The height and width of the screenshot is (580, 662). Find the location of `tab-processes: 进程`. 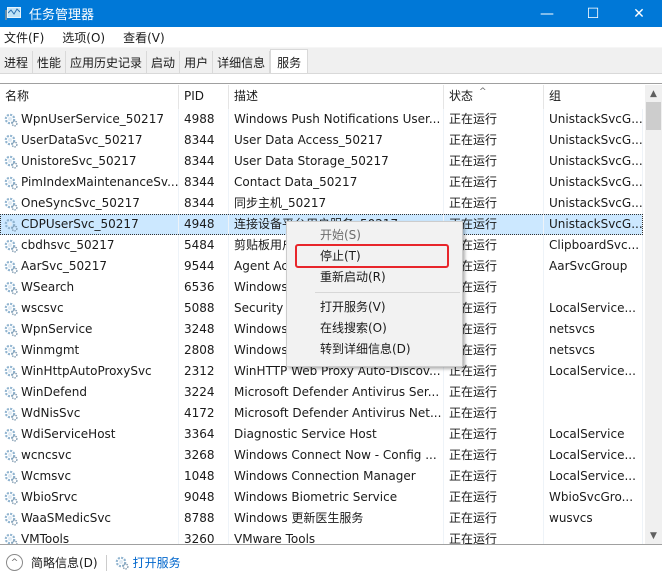

tab-processes: 进程 is located at coordinates (17, 62).